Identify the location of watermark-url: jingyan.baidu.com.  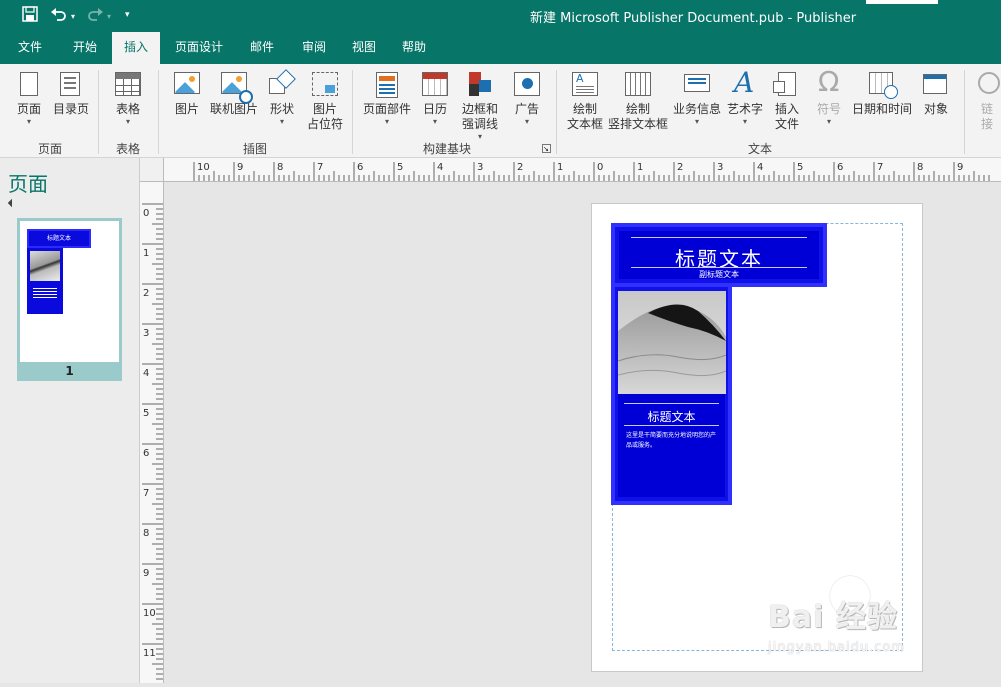
(836, 647).